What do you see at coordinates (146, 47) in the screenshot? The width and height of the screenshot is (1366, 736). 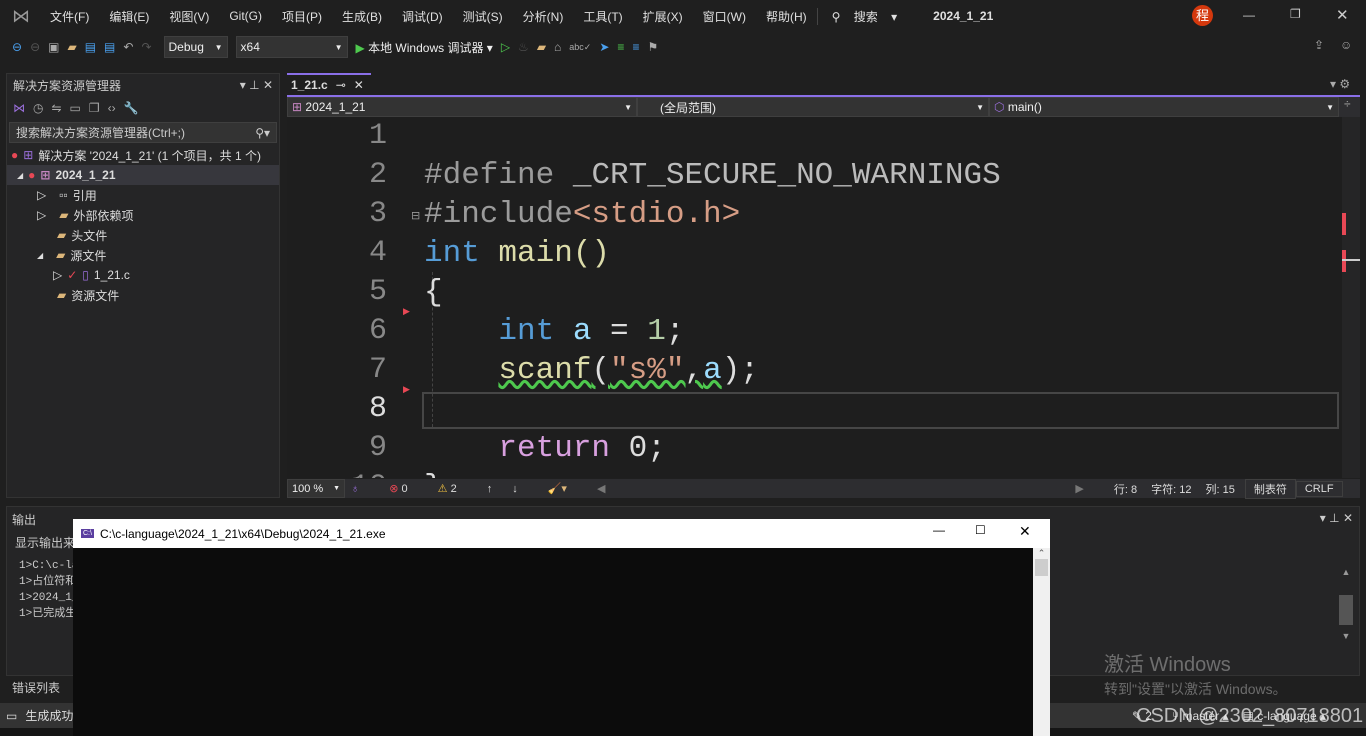 I see `redo-icon: ↷` at bounding box center [146, 47].